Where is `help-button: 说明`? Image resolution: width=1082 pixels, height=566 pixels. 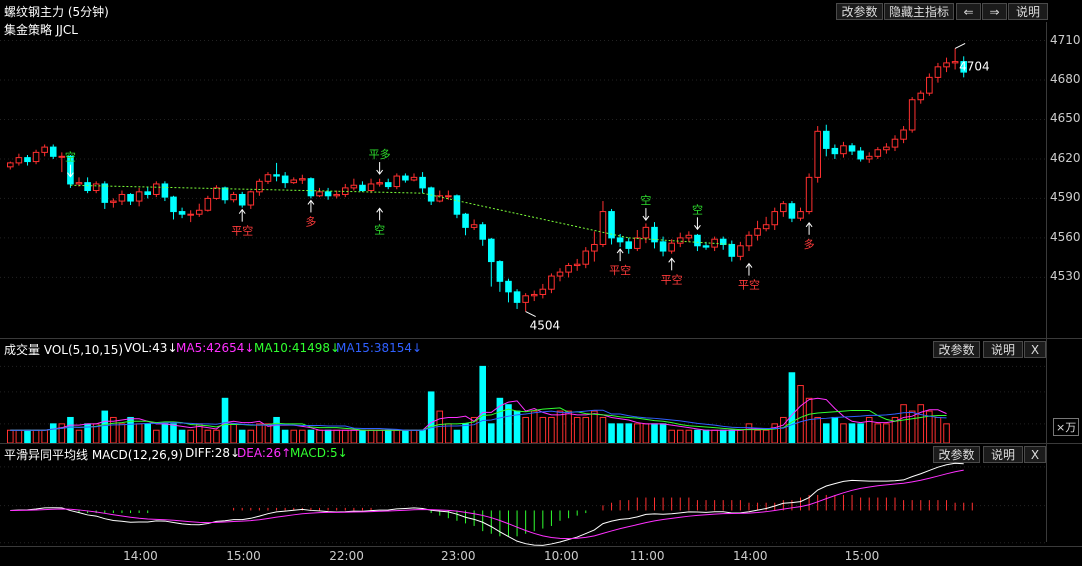
help-button: 说明 is located at coordinates (1028, 11).